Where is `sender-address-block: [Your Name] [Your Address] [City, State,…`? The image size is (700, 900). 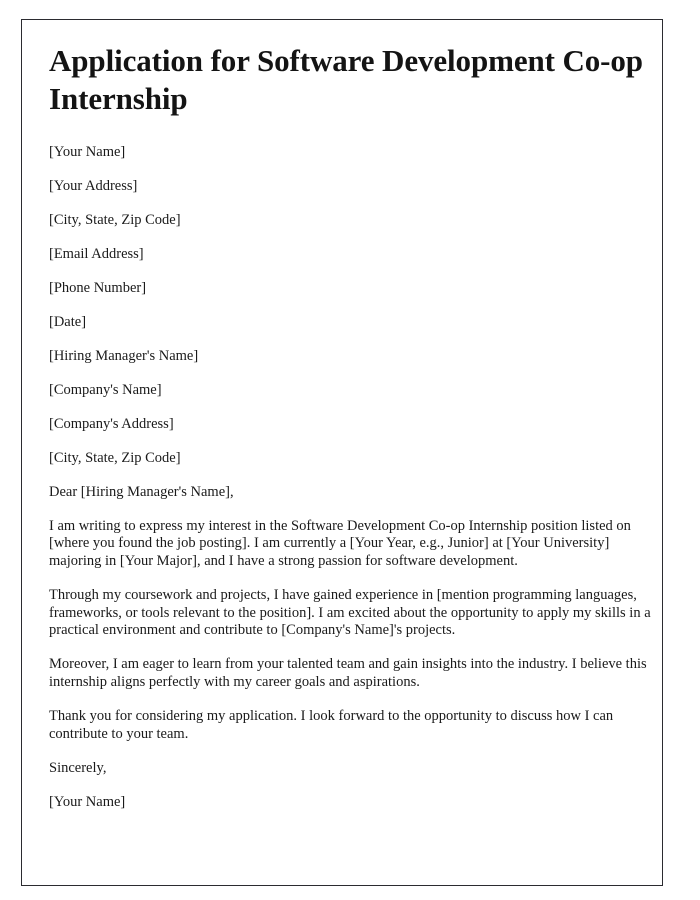
sender-address-block: [Your Name] [Your Address] [City, State,… is located at coordinates (354, 220).